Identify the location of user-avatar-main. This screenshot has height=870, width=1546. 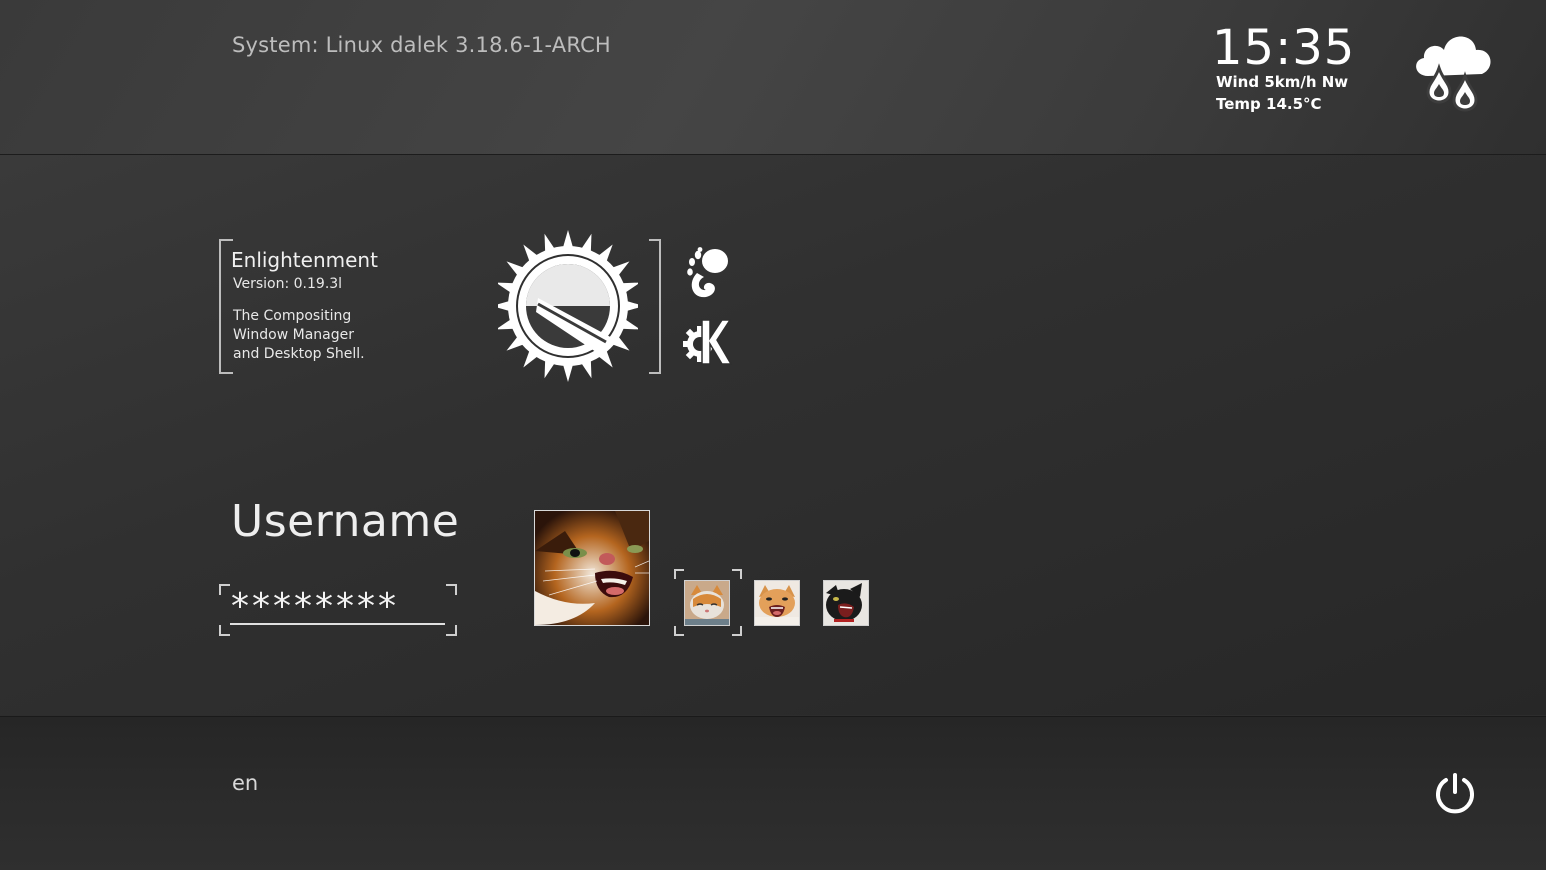
(592, 568).